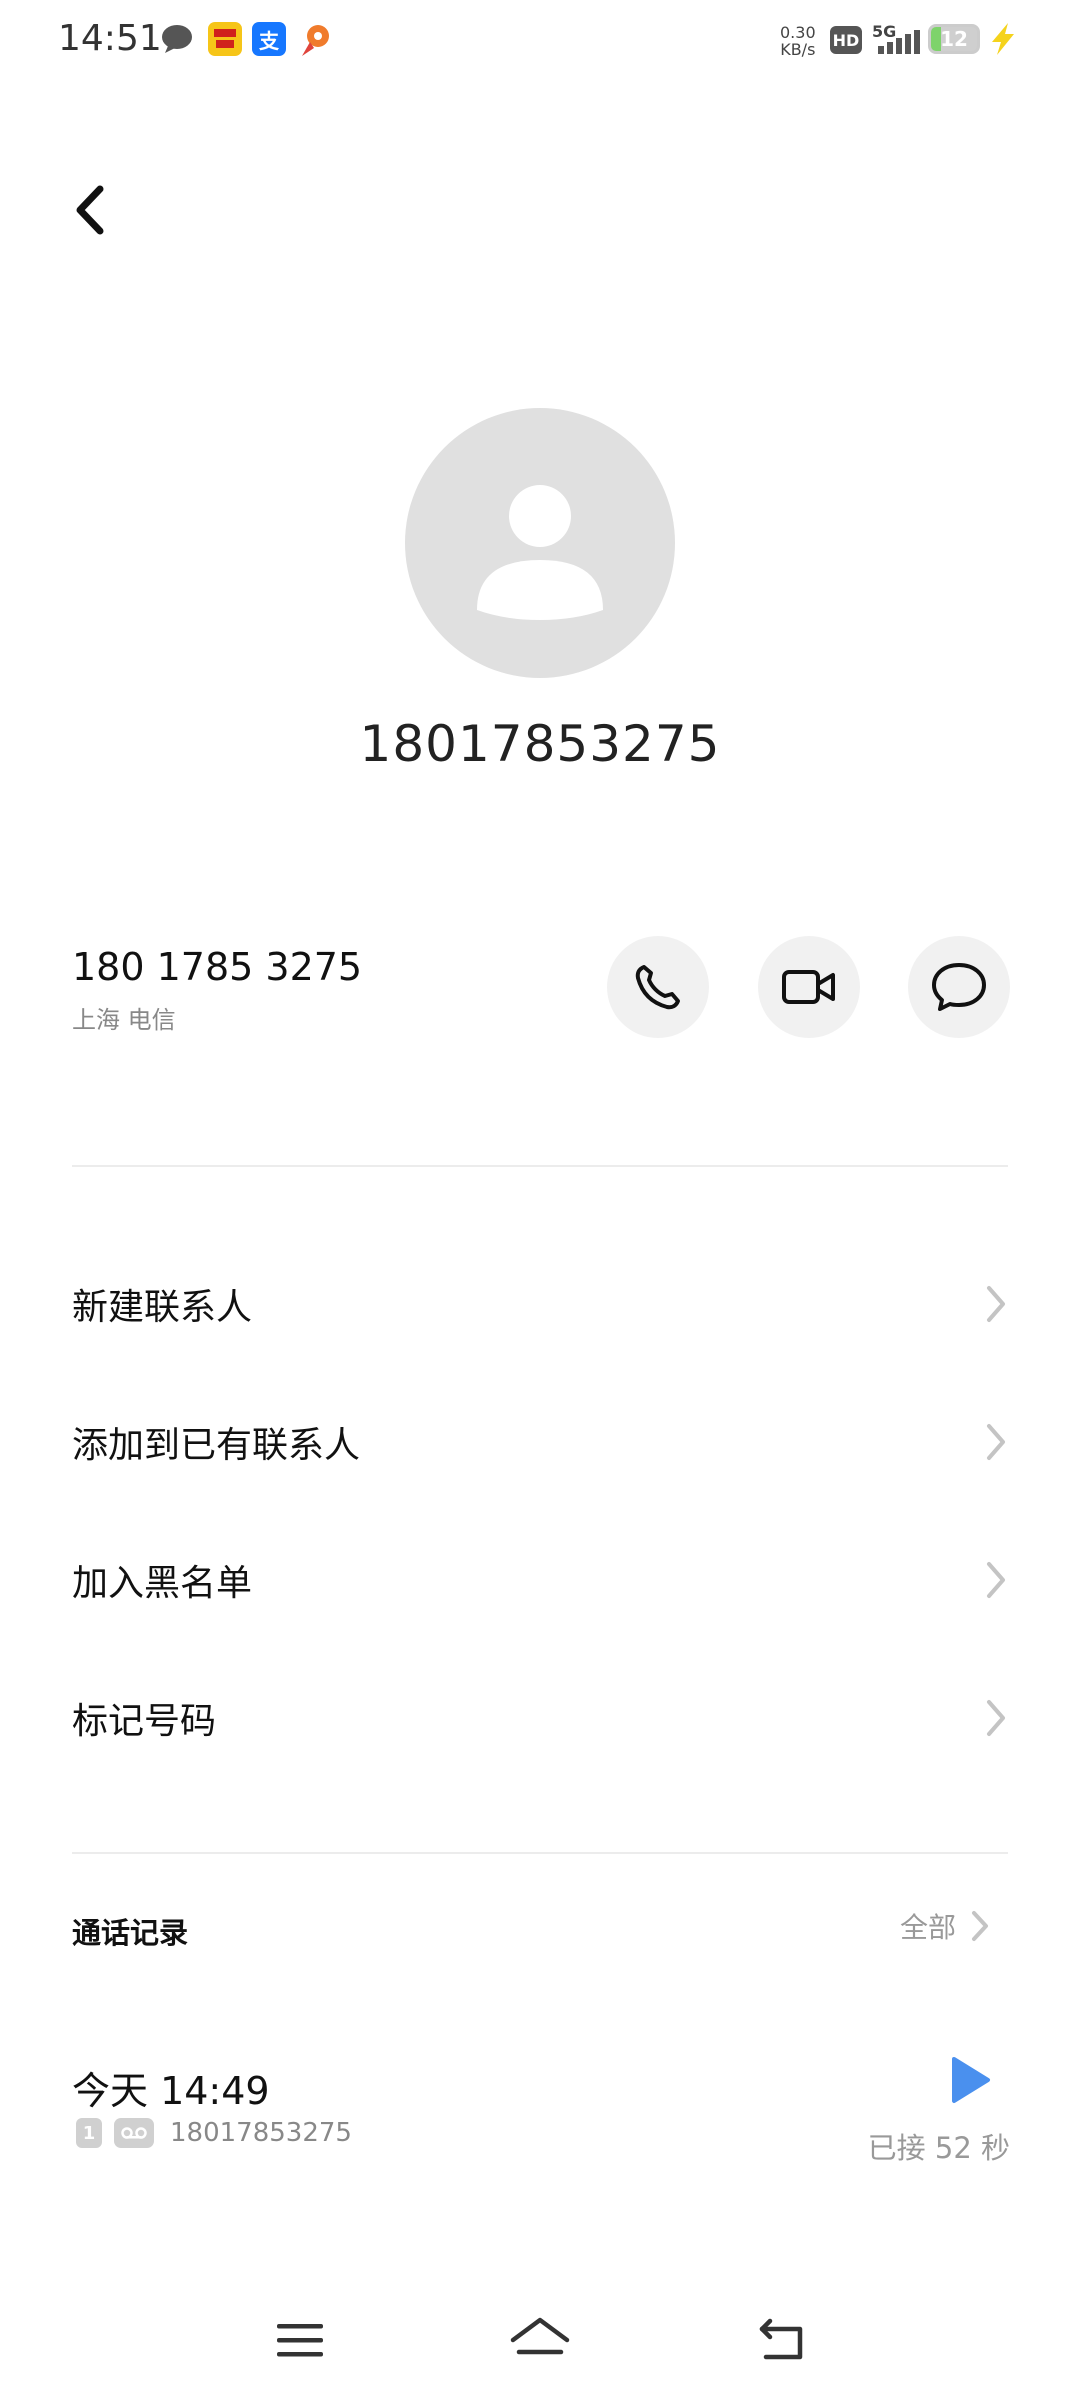  I want to click on battery-level: 12, so click(954, 39).